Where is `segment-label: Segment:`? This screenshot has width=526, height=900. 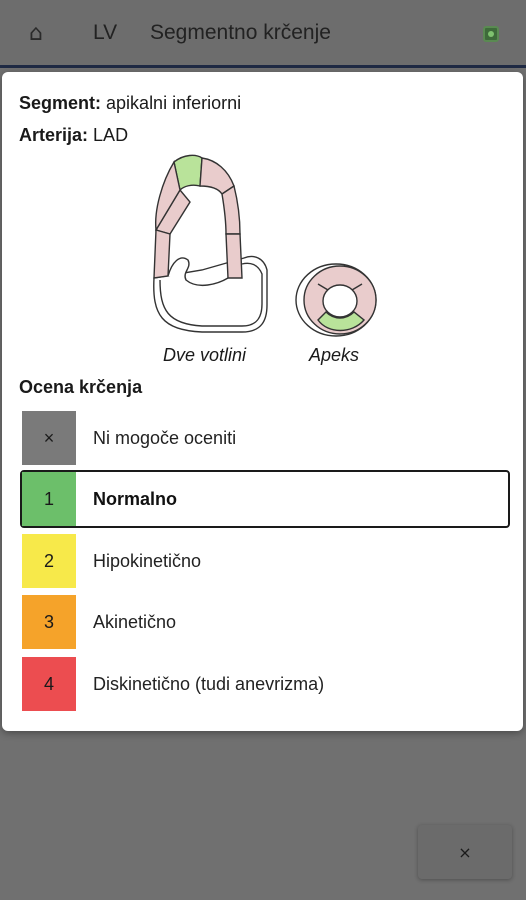 segment-label: Segment: is located at coordinates (60, 103).